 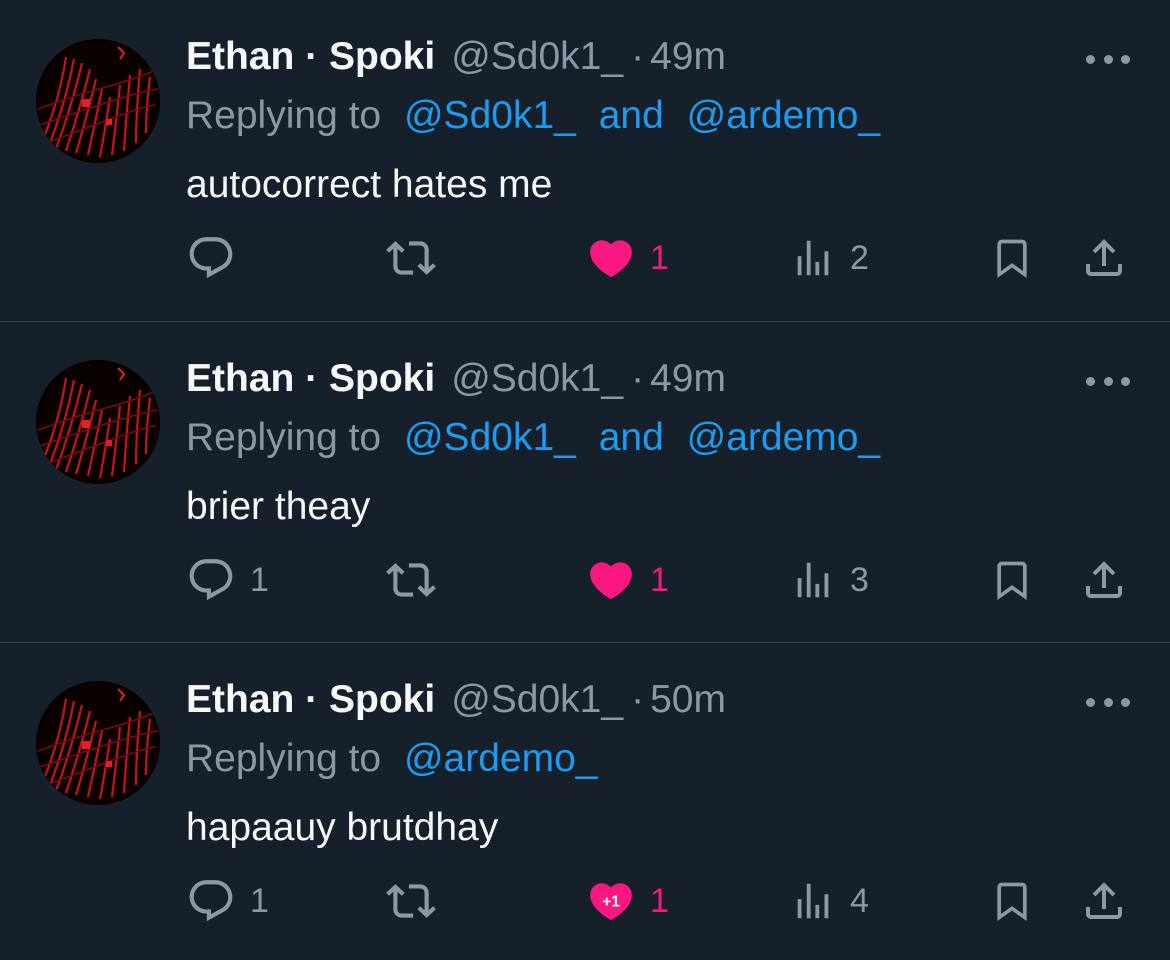 I want to click on views-button: 3, so click(x=829, y=580).